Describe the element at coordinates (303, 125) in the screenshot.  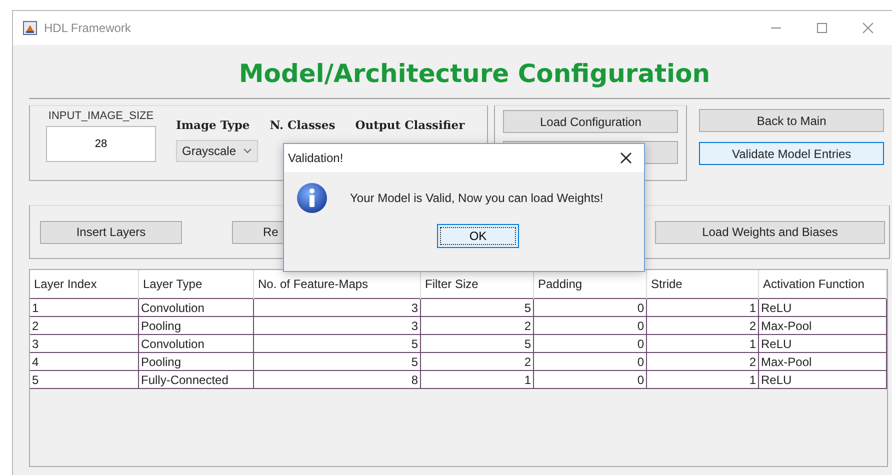
I see `field-label: N. Classes` at that location.